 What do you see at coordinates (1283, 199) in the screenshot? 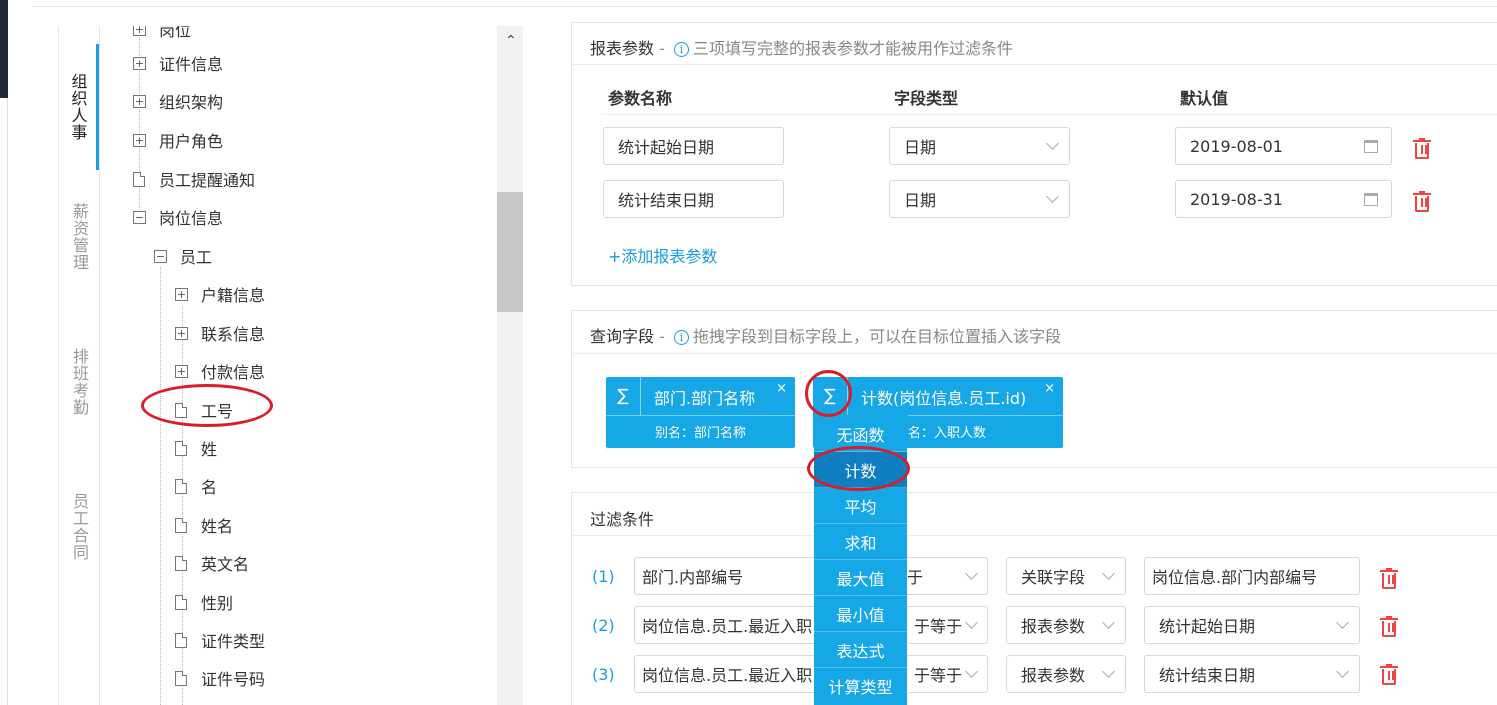
I see `param-default-date: 2019-08-31` at bounding box center [1283, 199].